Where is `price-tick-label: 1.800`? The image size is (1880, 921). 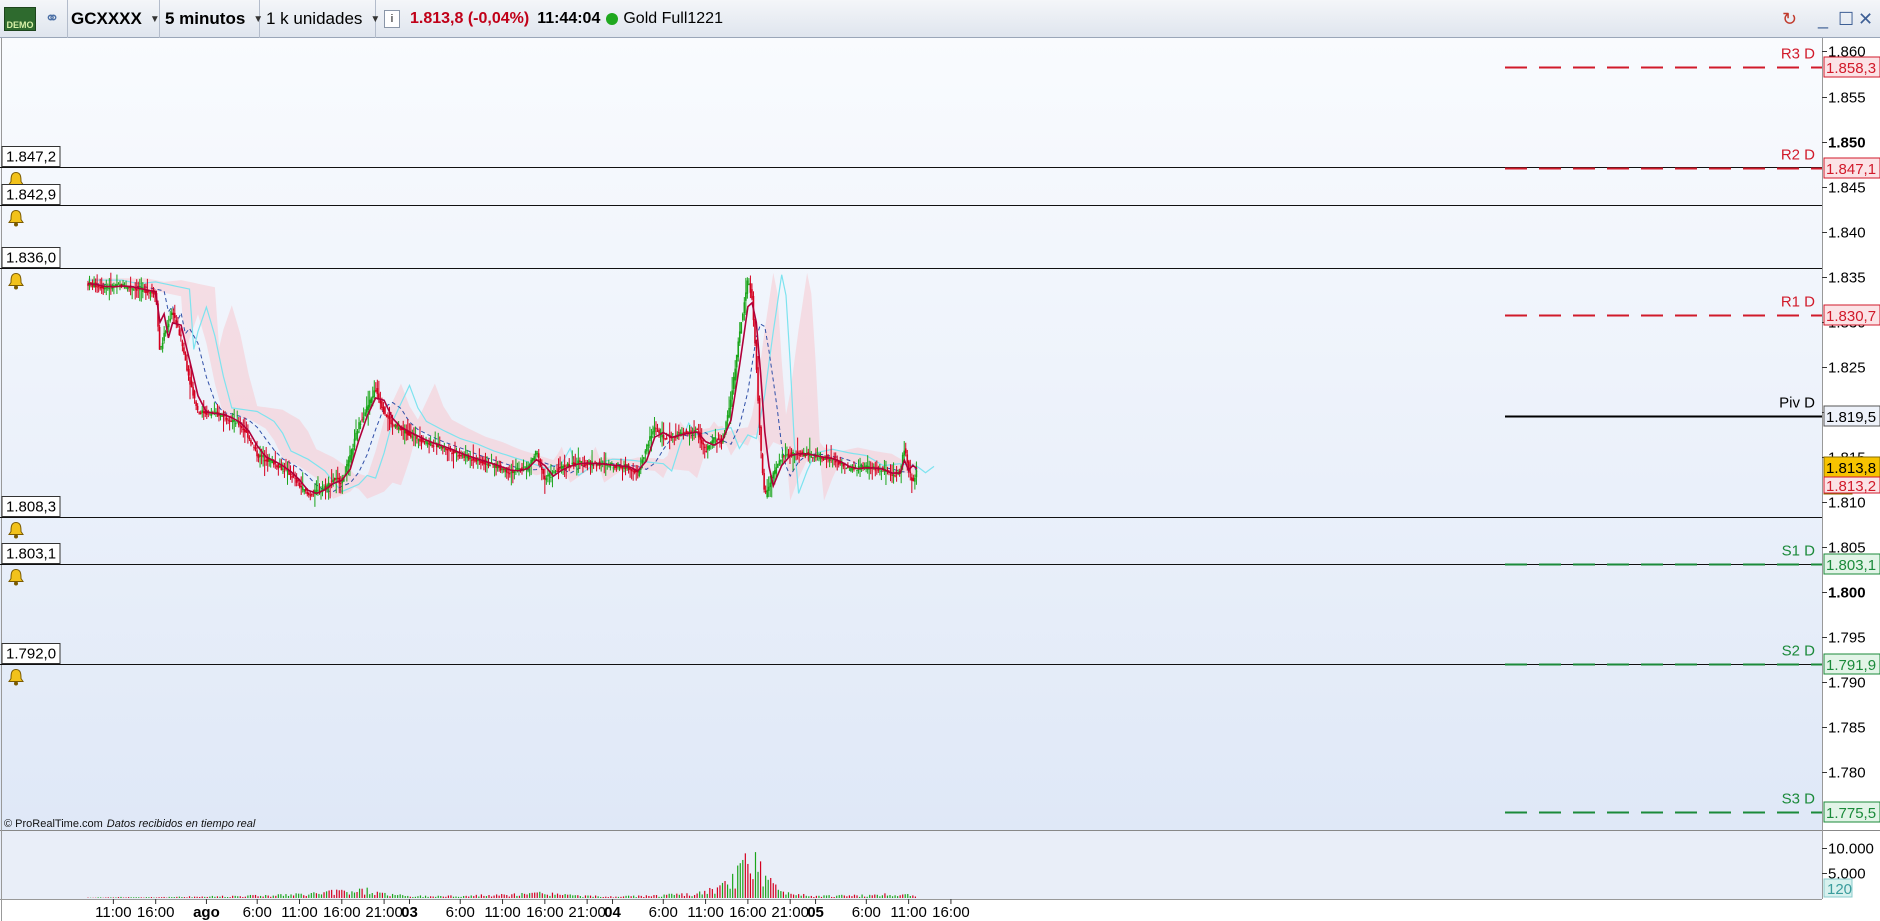
price-tick-label: 1.800 is located at coordinates (1847, 593).